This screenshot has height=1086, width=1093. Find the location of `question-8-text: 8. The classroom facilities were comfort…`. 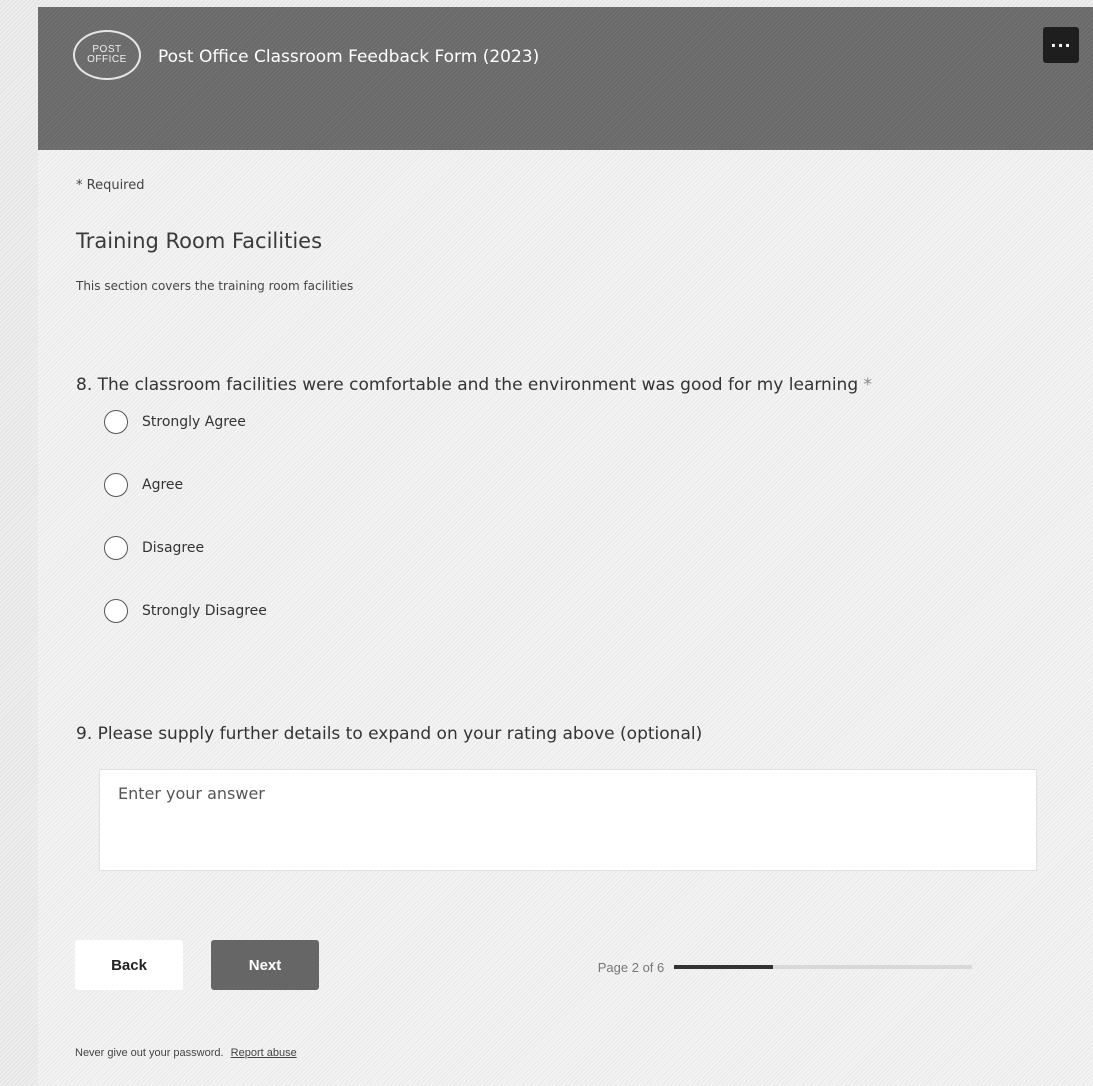

question-8-text: 8. The classroom facilities were comfort… is located at coordinates (474, 385).